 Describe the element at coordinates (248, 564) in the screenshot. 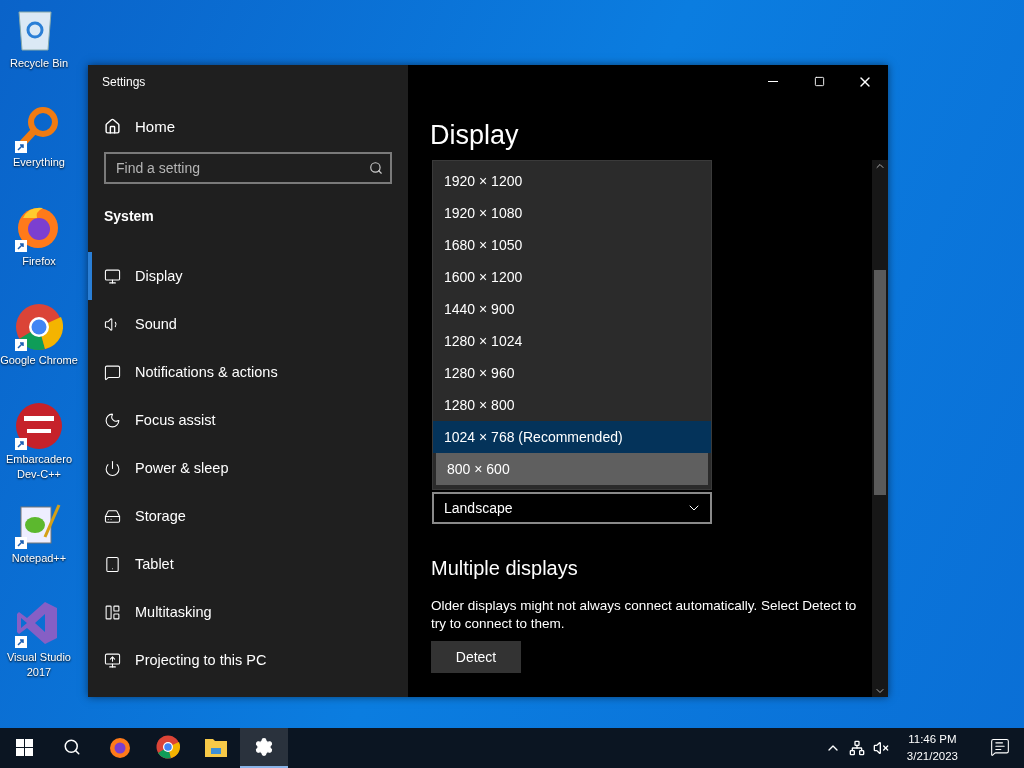

I see `sidebar-item: Tablet` at that location.